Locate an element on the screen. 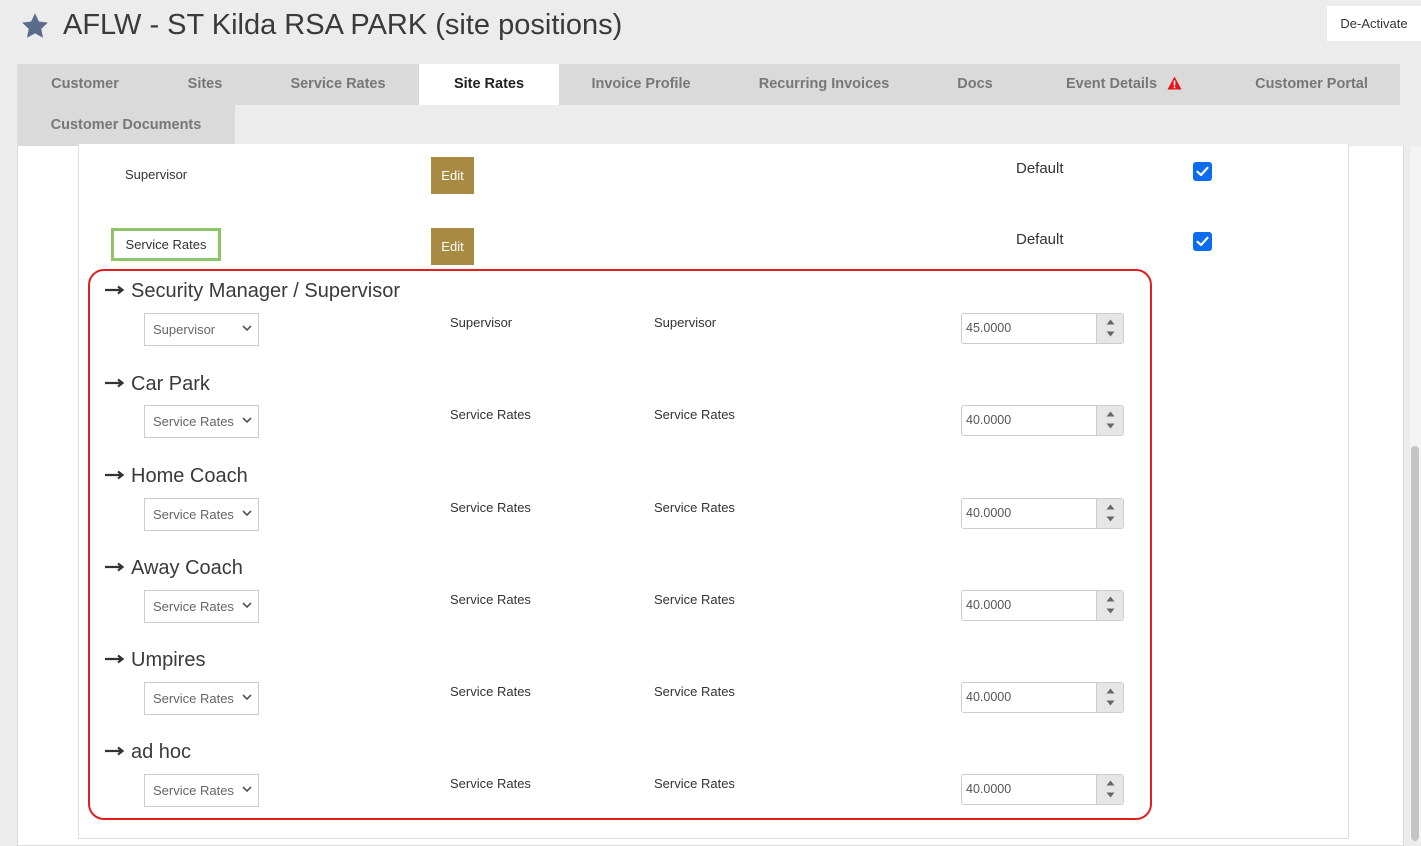 The image size is (1421, 846). position-title: ad hoc is located at coordinates (148, 752).